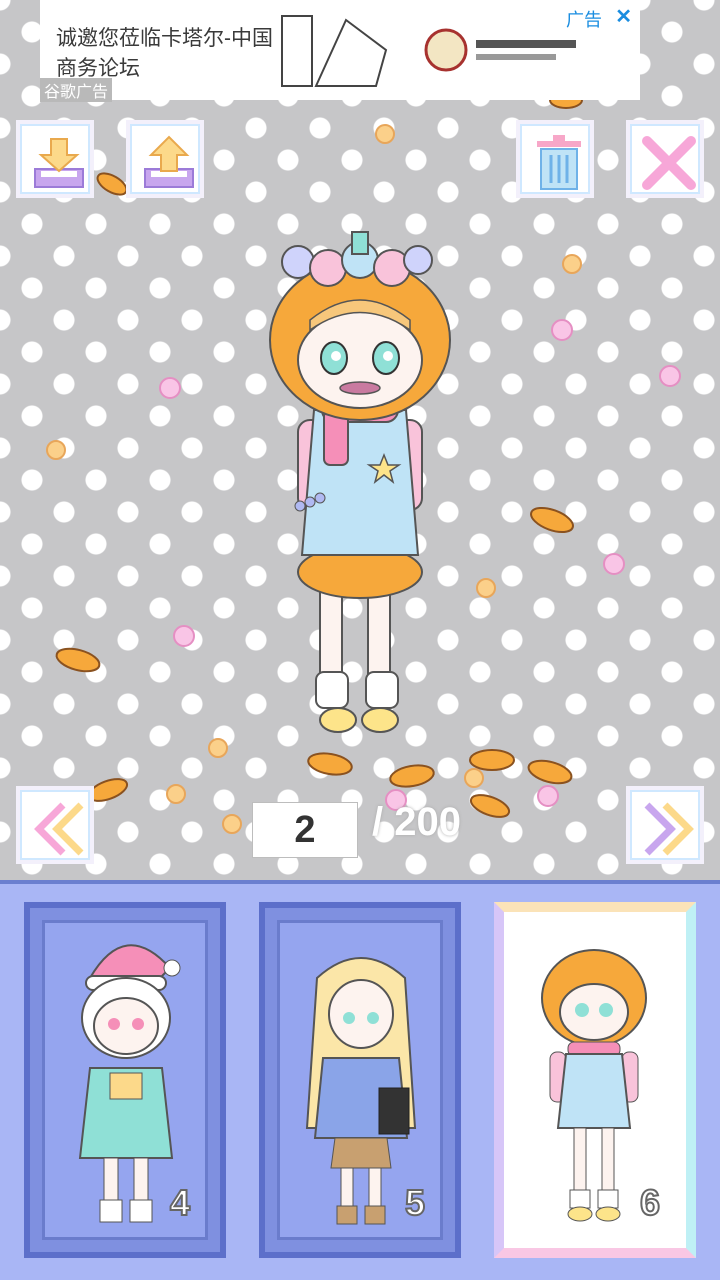  Describe the element at coordinates (360, 480) in the screenshot. I see `character-preview` at that location.